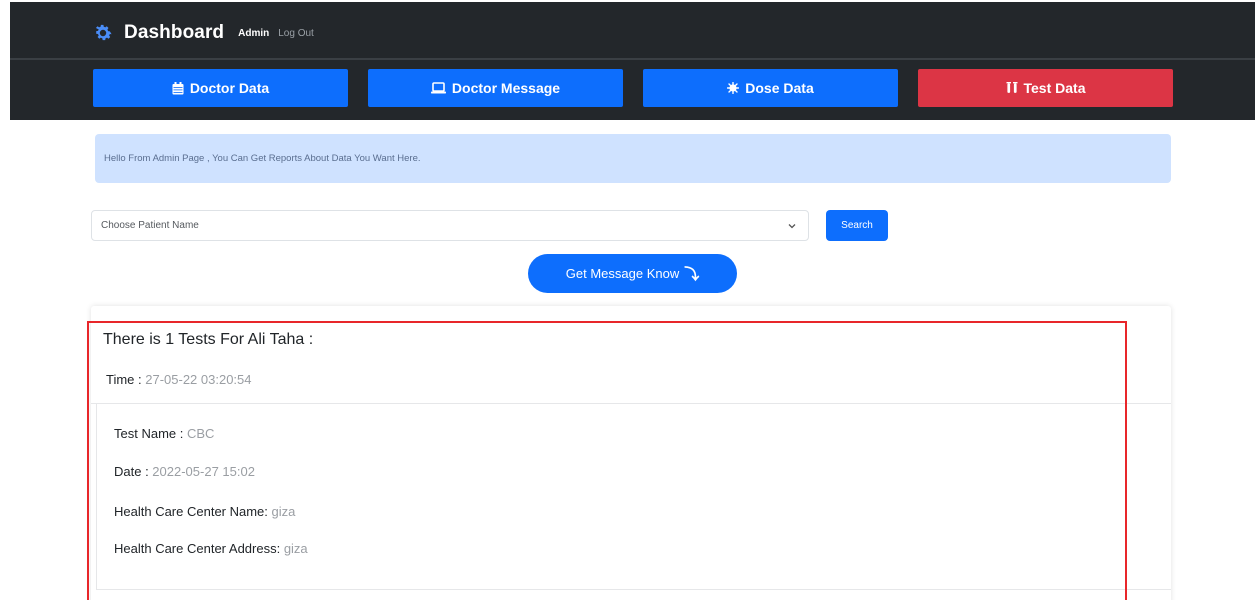 This screenshot has height=600, width=1255. What do you see at coordinates (792, 226) in the screenshot?
I see `chevron-down-icon` at bounding box center [792, 226].